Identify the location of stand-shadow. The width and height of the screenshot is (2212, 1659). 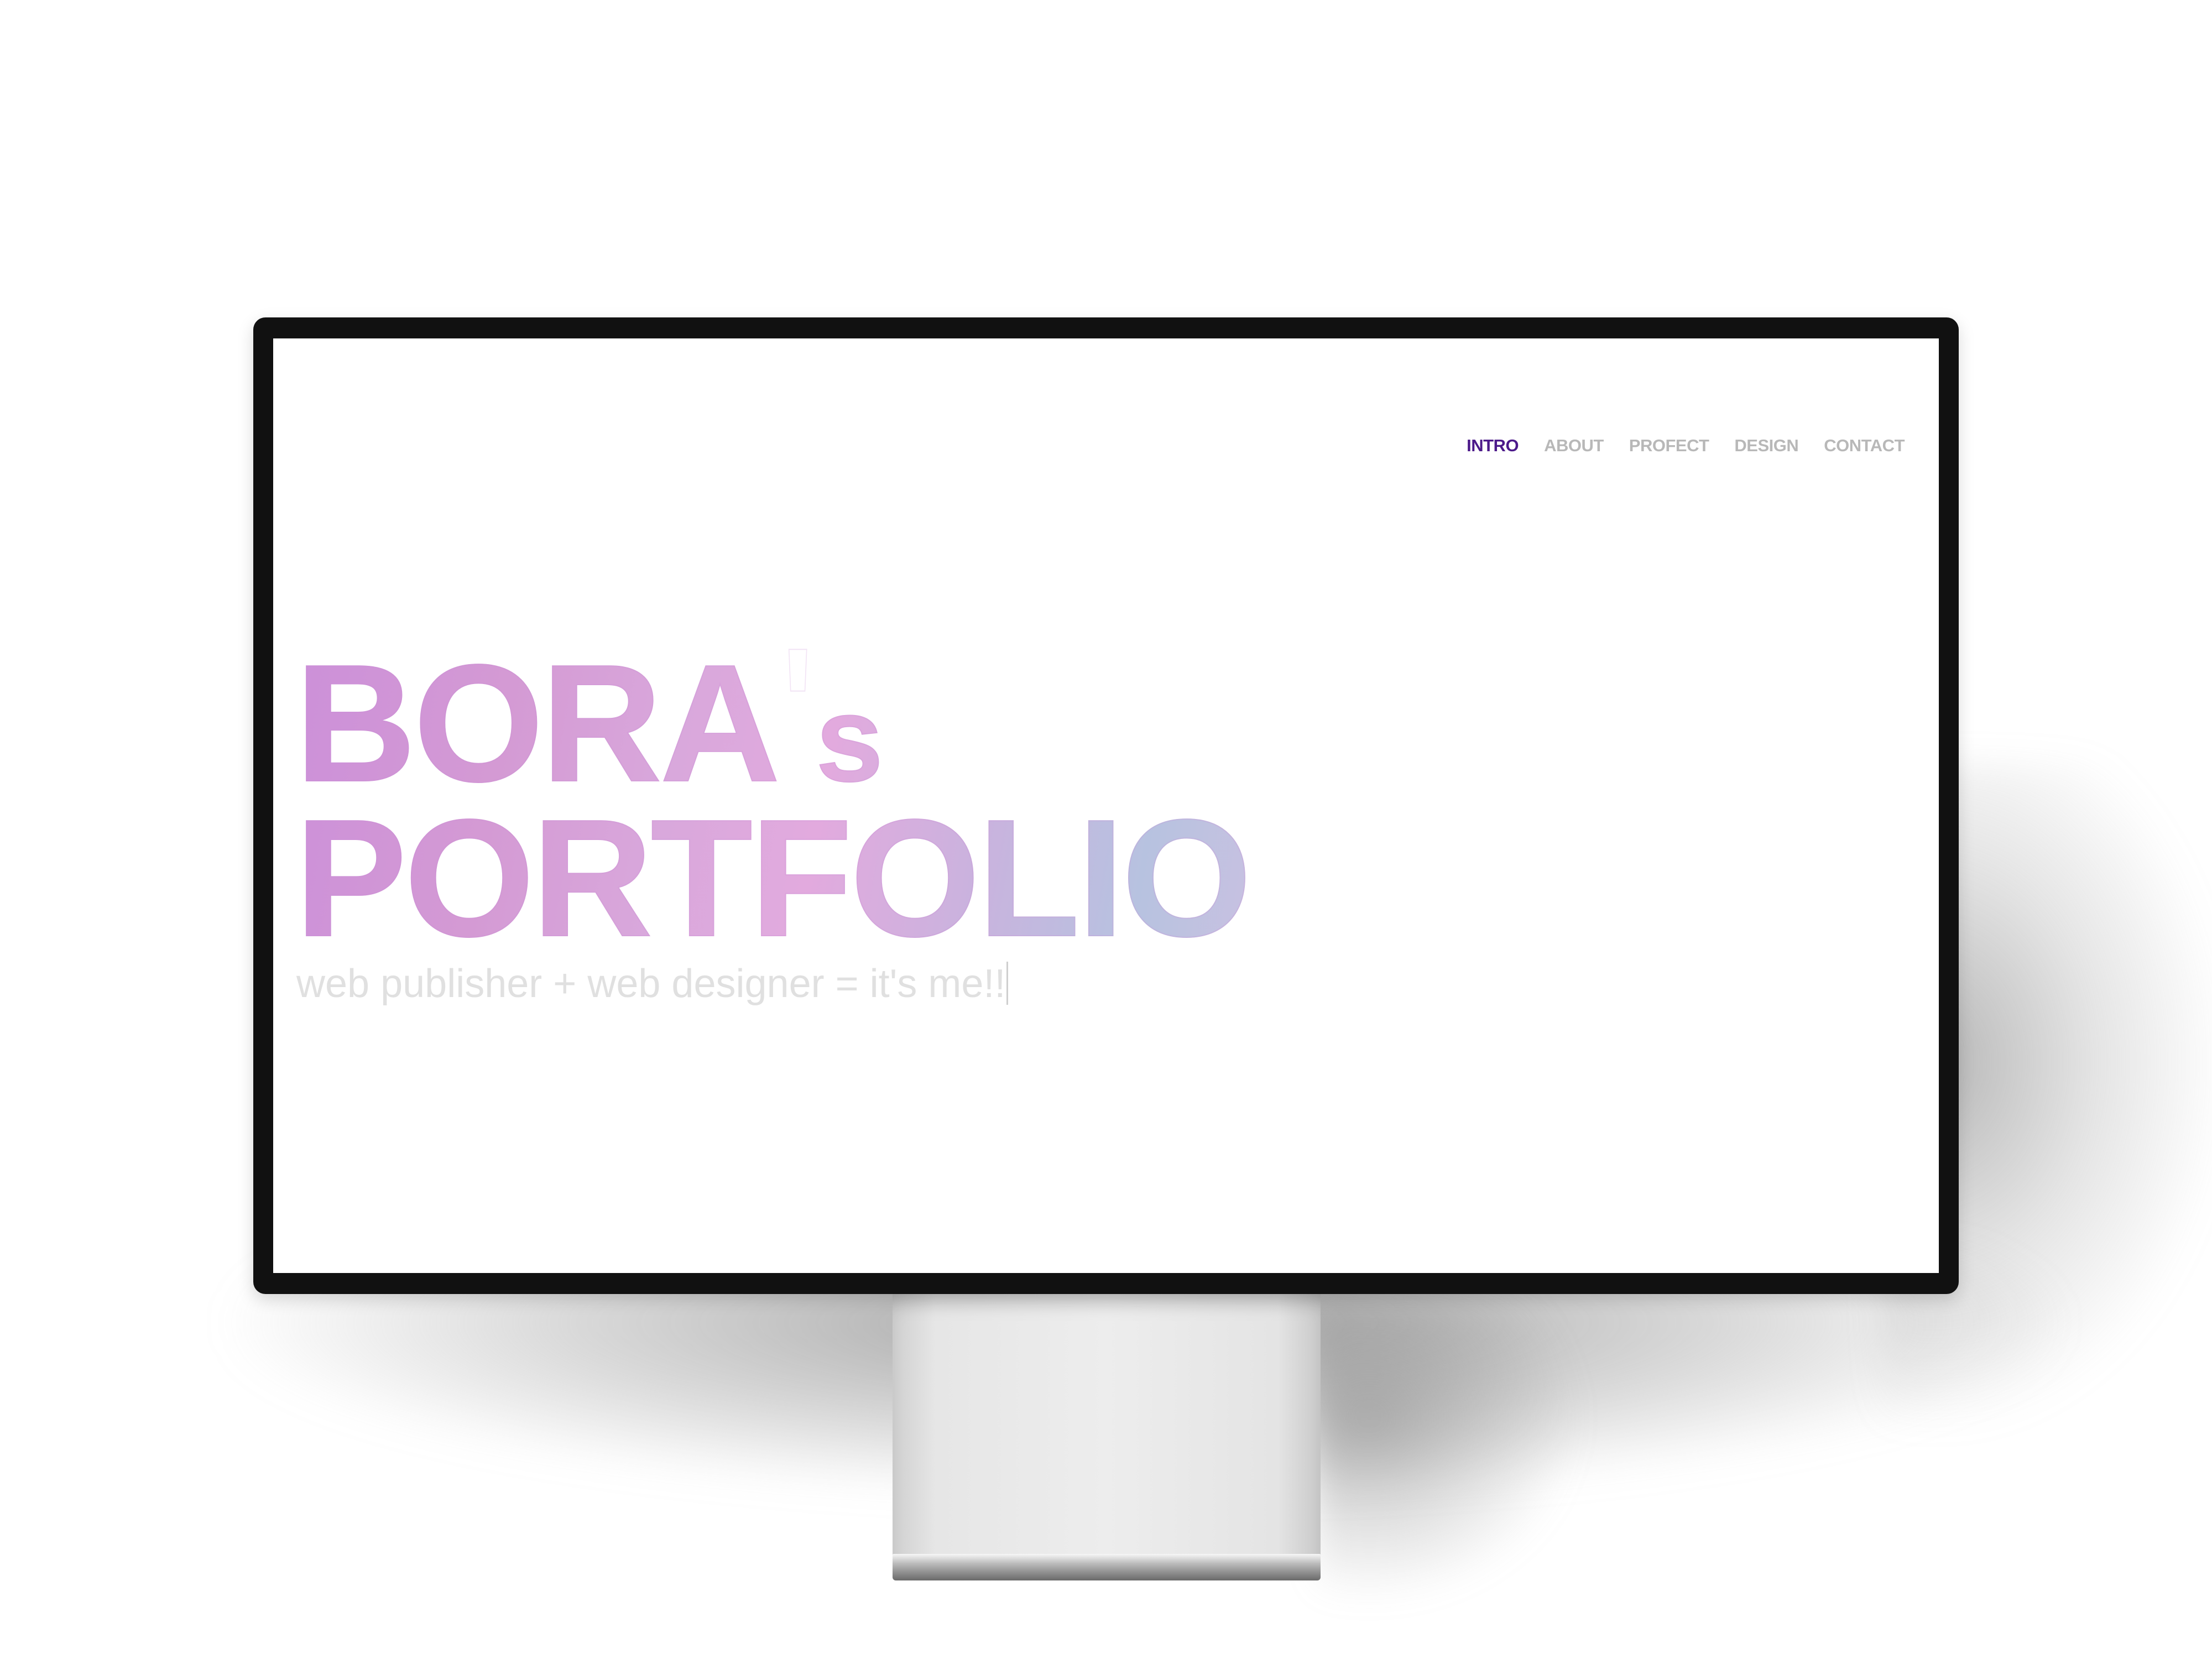
(1449, 1449).